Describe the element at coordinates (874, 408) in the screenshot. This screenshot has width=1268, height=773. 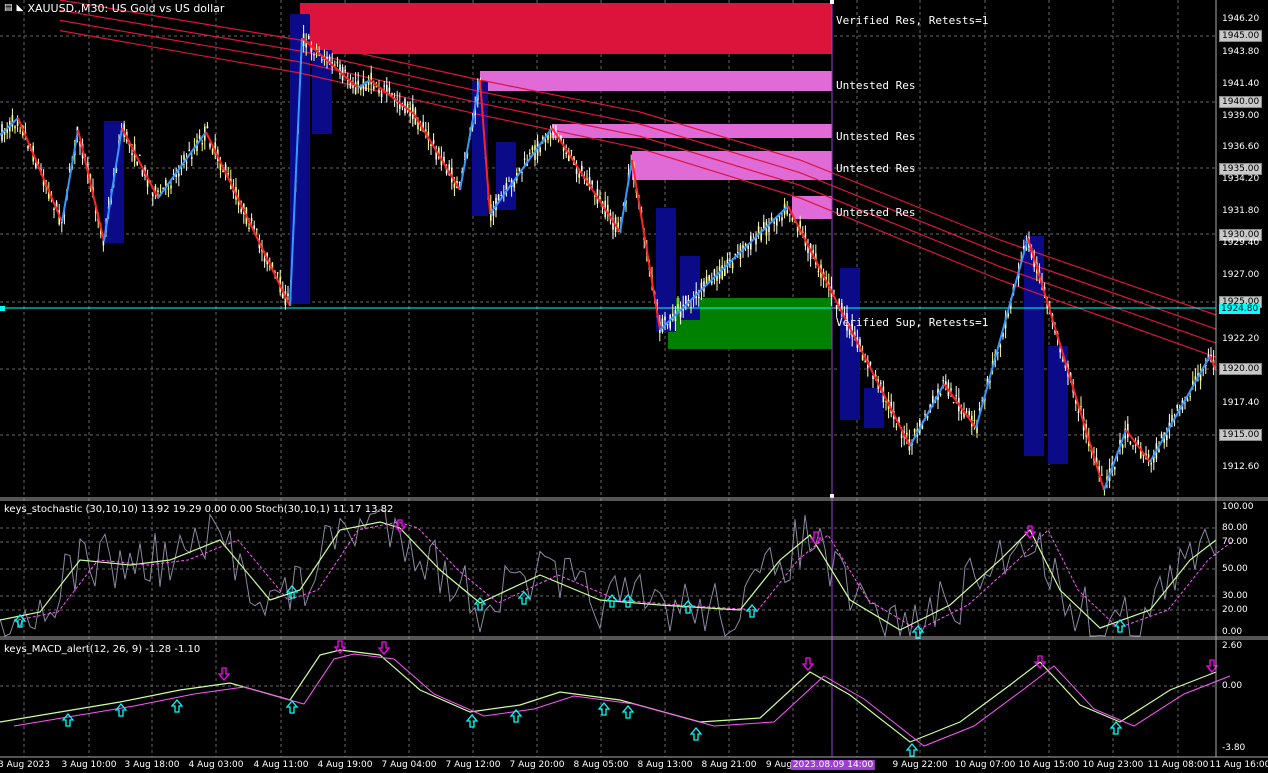
I see `volume-box` at that location.